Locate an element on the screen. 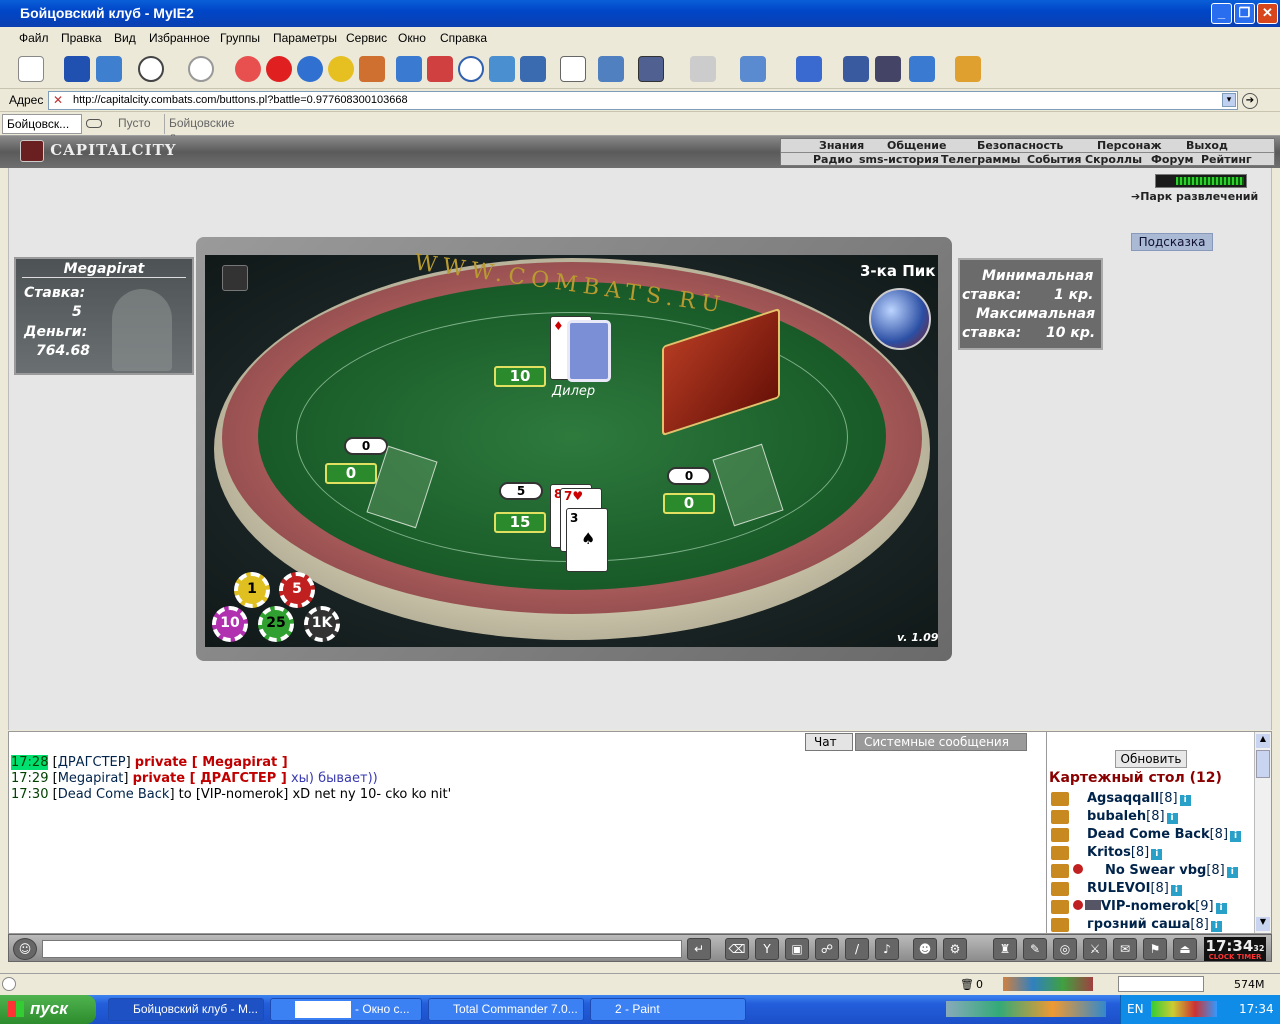 The image size is (1280, 1024). scroll-down-icon: ▼ is located at coordinates (1263, 924).